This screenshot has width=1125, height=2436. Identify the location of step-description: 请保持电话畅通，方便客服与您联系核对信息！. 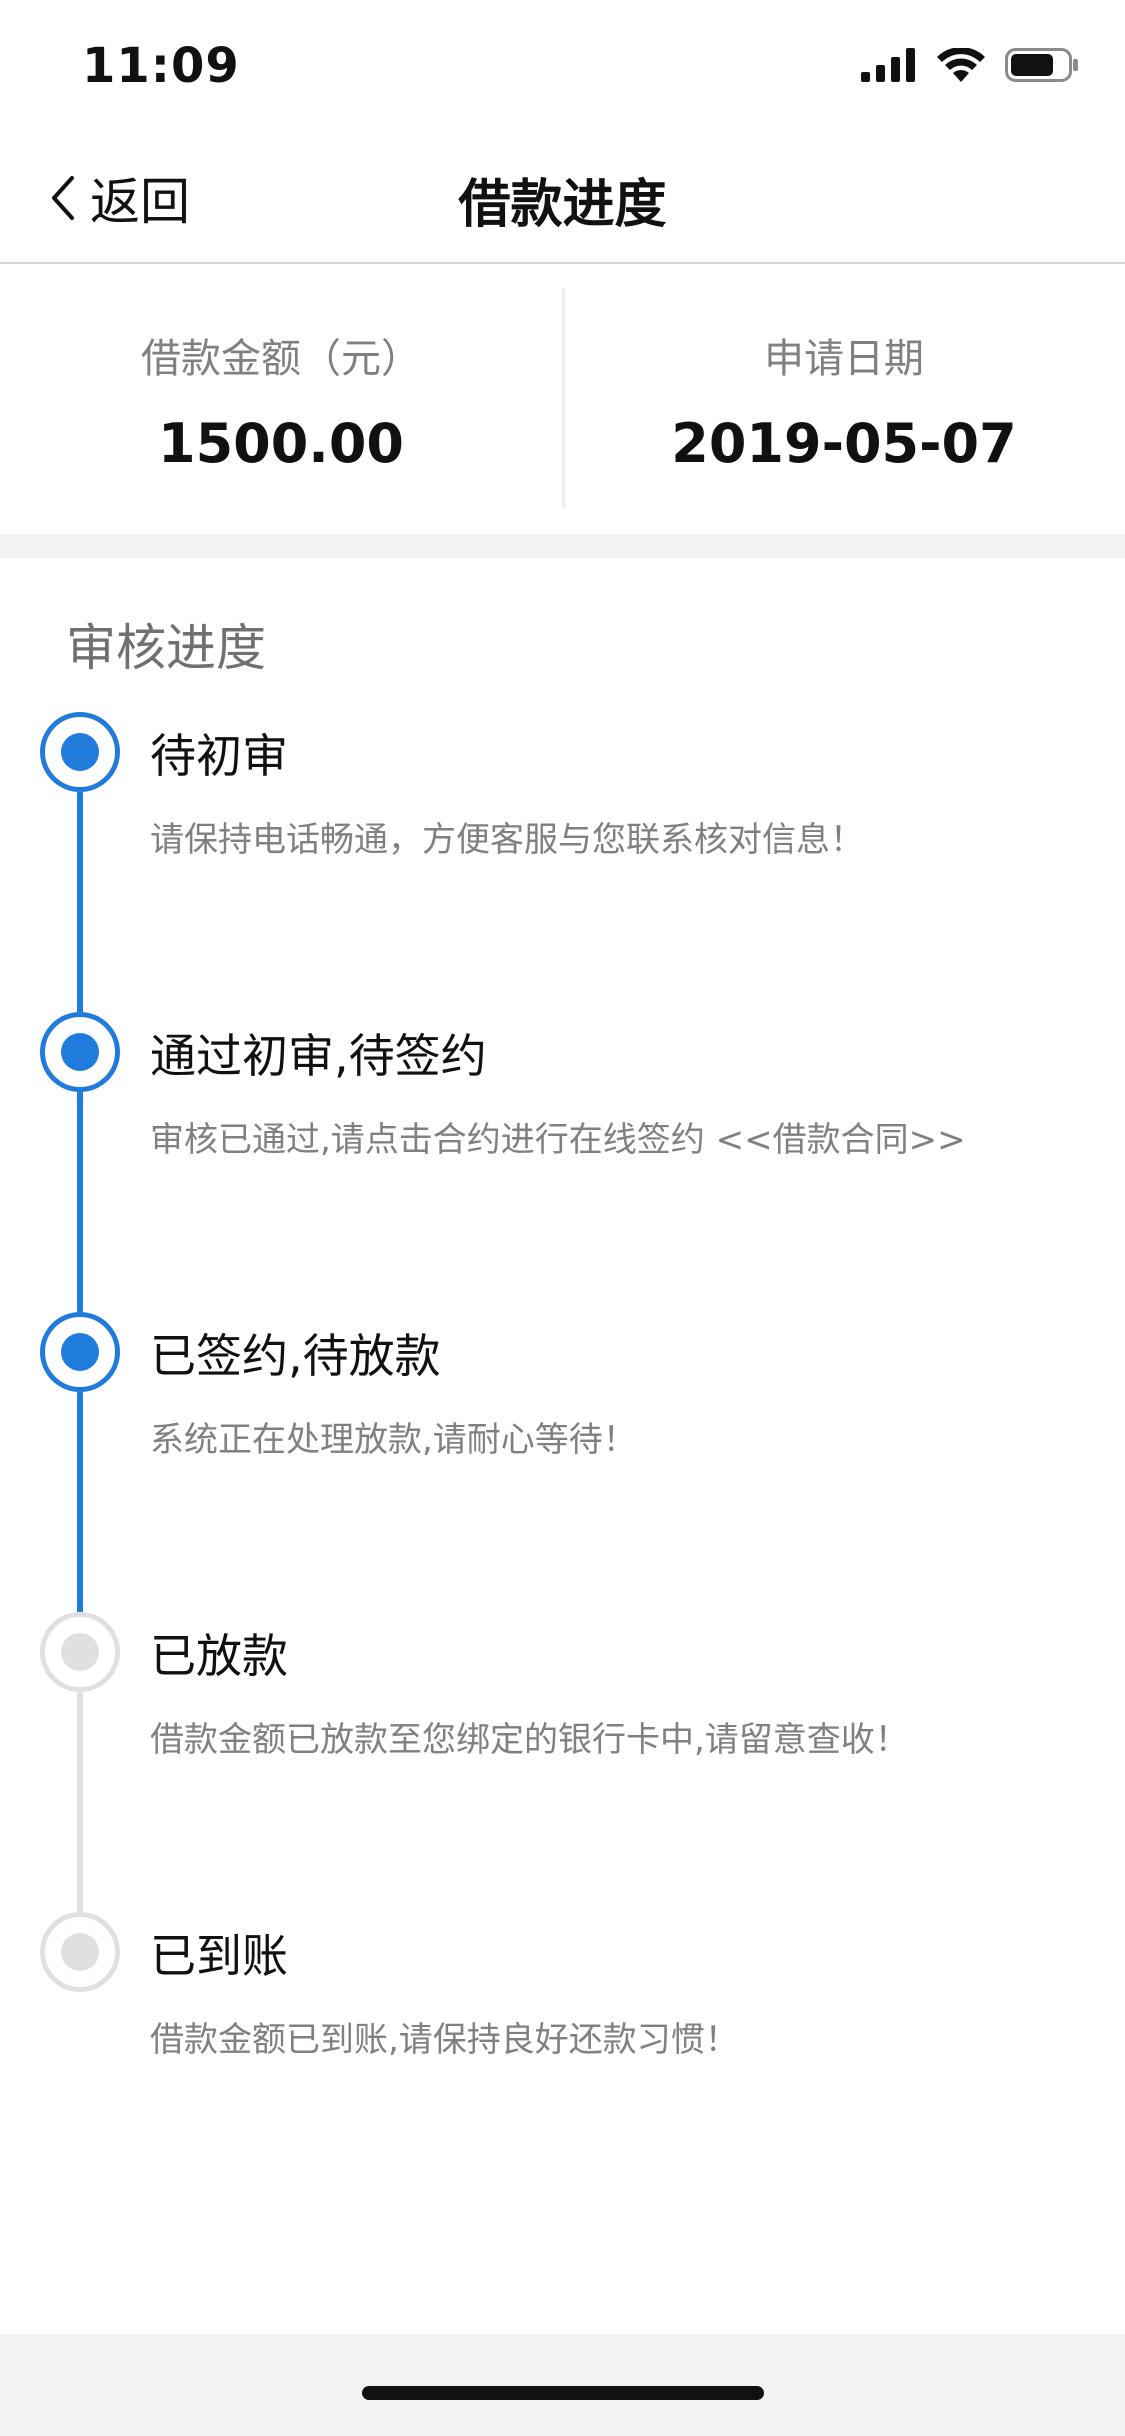
(507, 840).